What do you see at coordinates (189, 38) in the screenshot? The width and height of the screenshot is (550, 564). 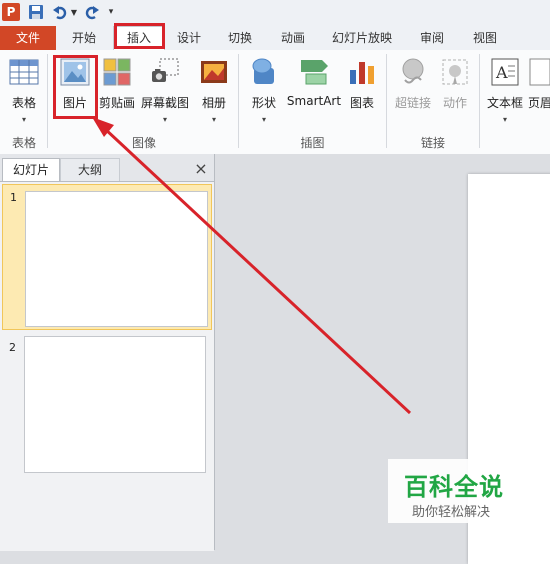 I see `tab-design: 设计` at bounding box center [189, 38].